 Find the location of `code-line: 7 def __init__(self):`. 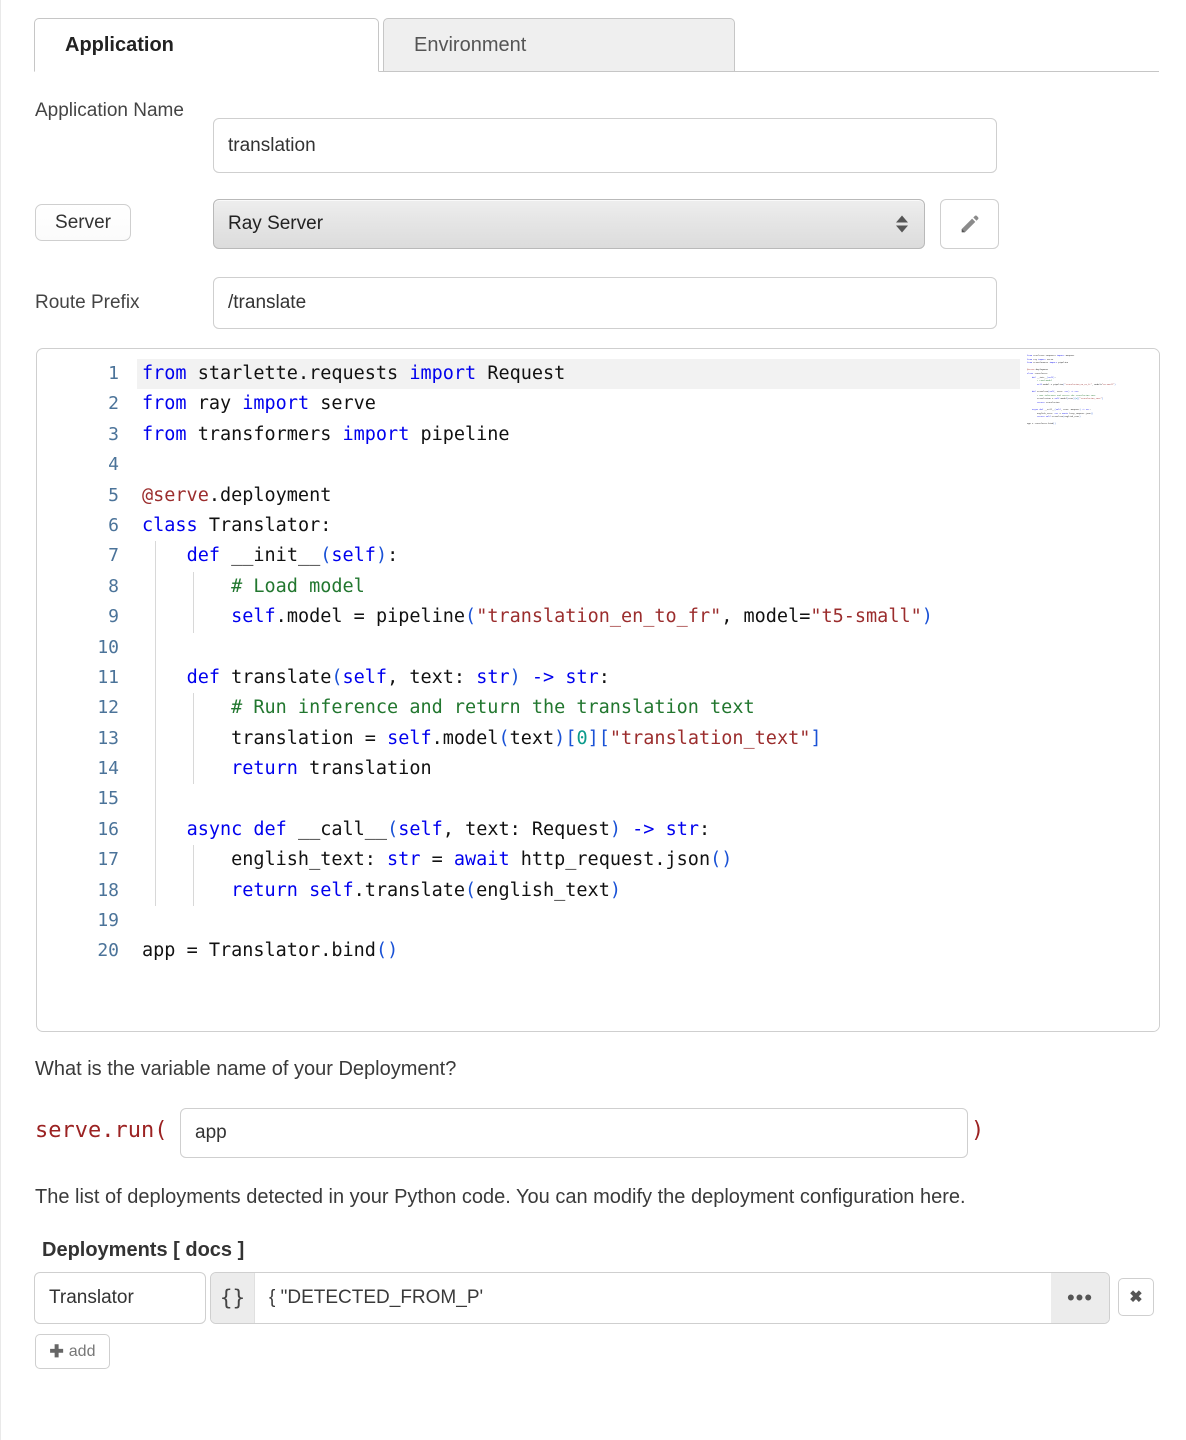

code-line: 7 def __init__(self): is located at coordinates (528, 556).